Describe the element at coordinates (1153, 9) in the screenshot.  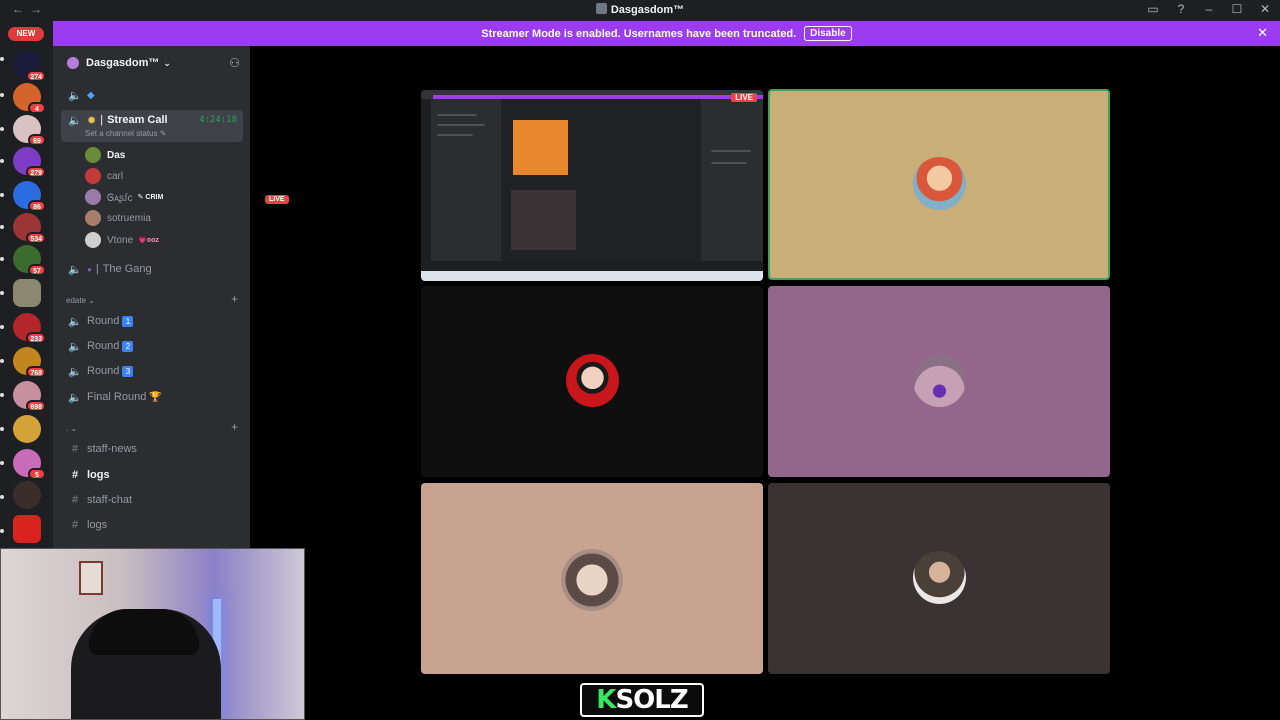
I see `inbox-icon: ▭` at that location.